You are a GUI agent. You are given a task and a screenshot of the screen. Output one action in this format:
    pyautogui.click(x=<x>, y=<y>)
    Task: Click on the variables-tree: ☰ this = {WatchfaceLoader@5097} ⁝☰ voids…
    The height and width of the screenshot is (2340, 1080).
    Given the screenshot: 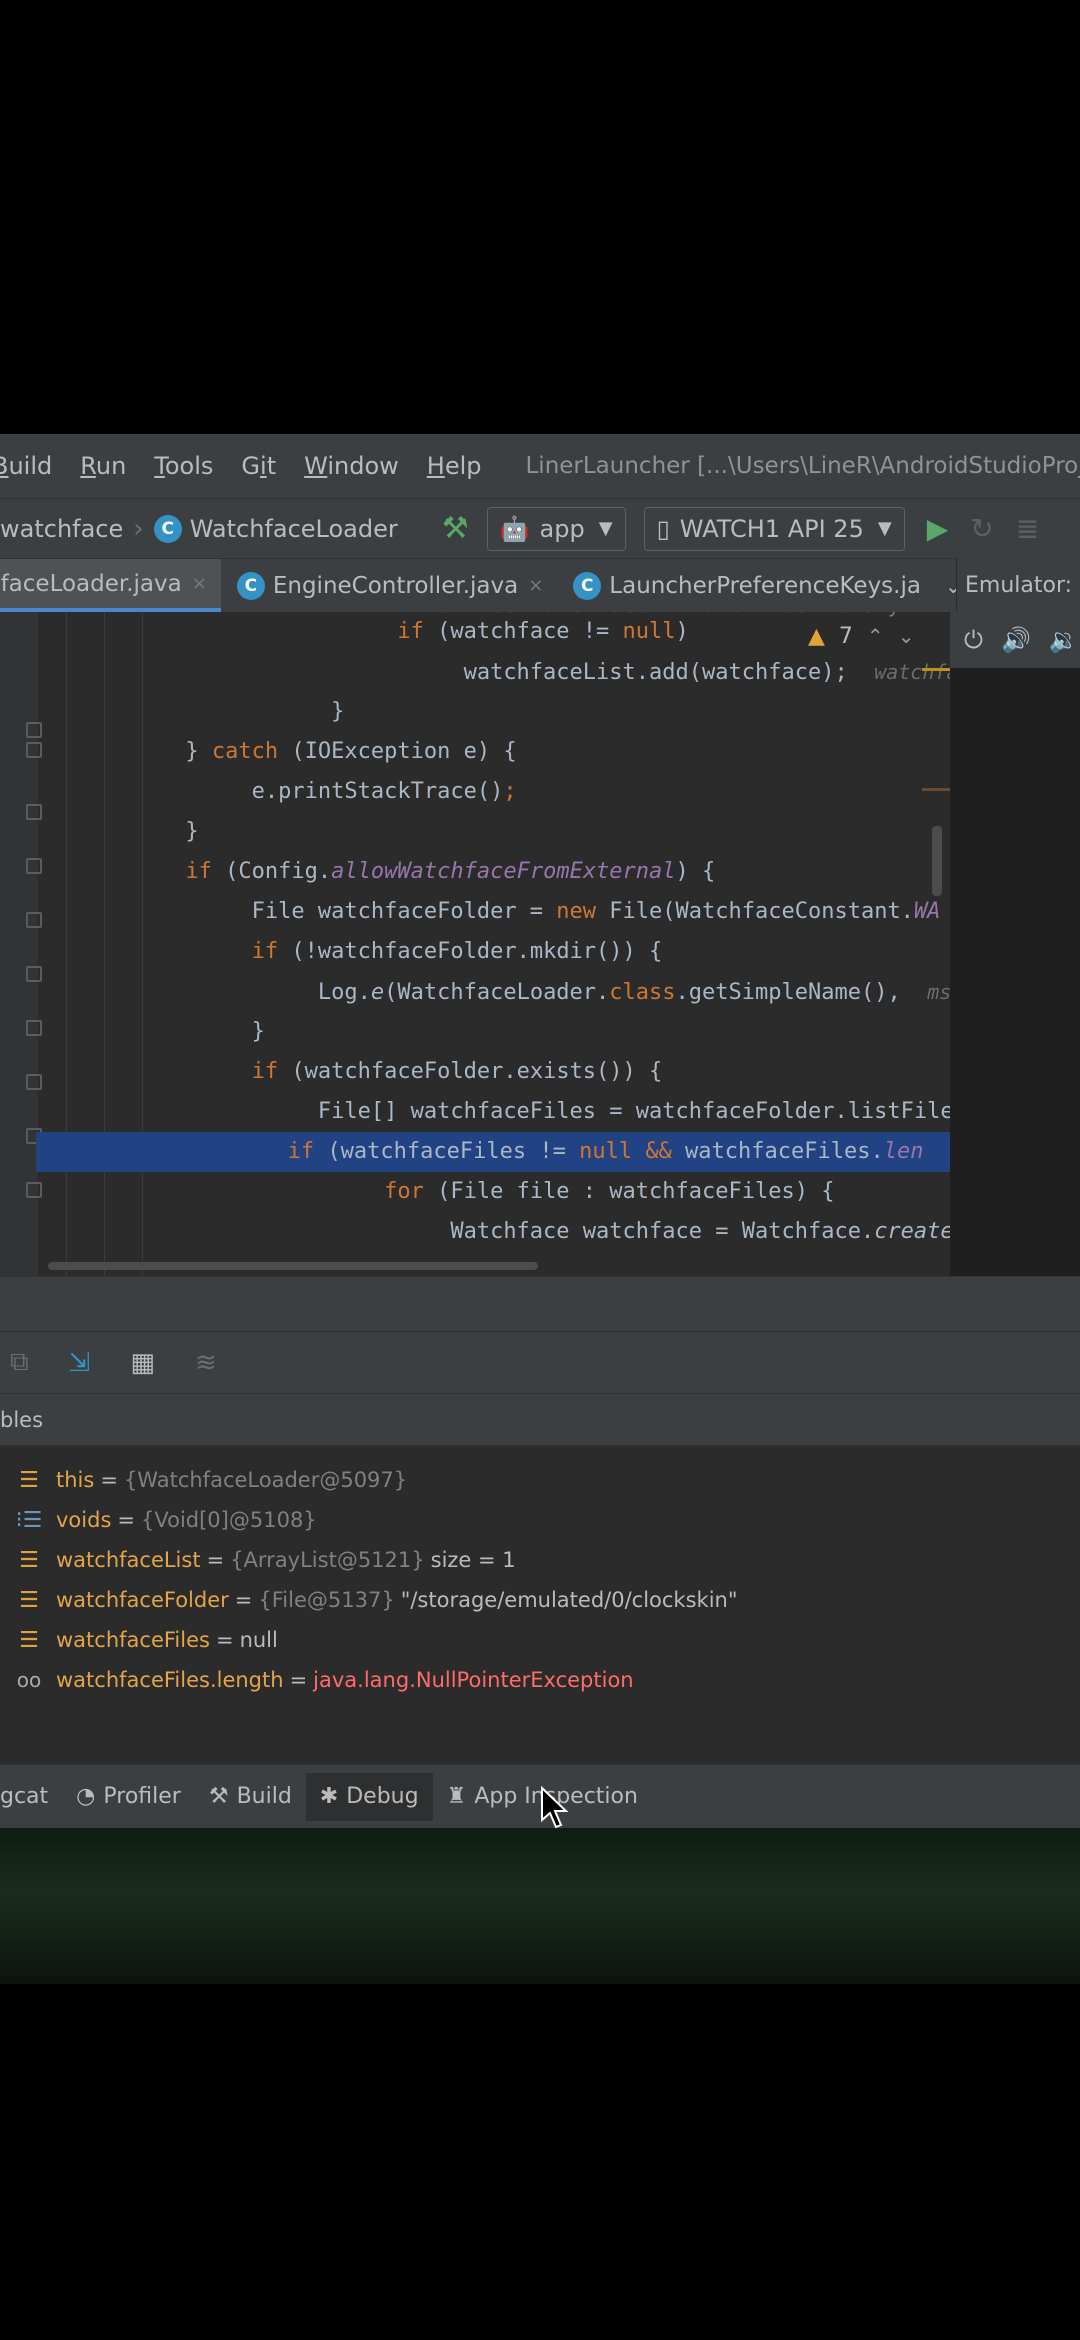 What is the action you would take?
    pyautogui.click(x=540, y=1605)
    